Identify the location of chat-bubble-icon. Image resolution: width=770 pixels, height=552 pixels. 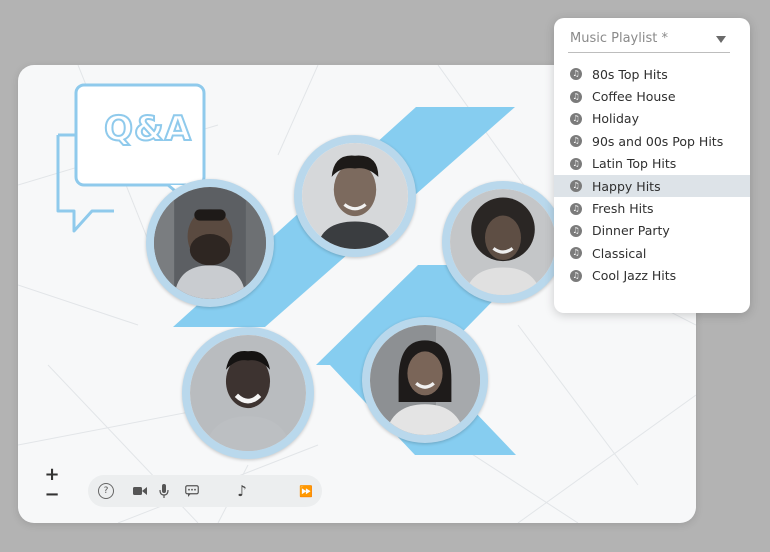
(192, 491).